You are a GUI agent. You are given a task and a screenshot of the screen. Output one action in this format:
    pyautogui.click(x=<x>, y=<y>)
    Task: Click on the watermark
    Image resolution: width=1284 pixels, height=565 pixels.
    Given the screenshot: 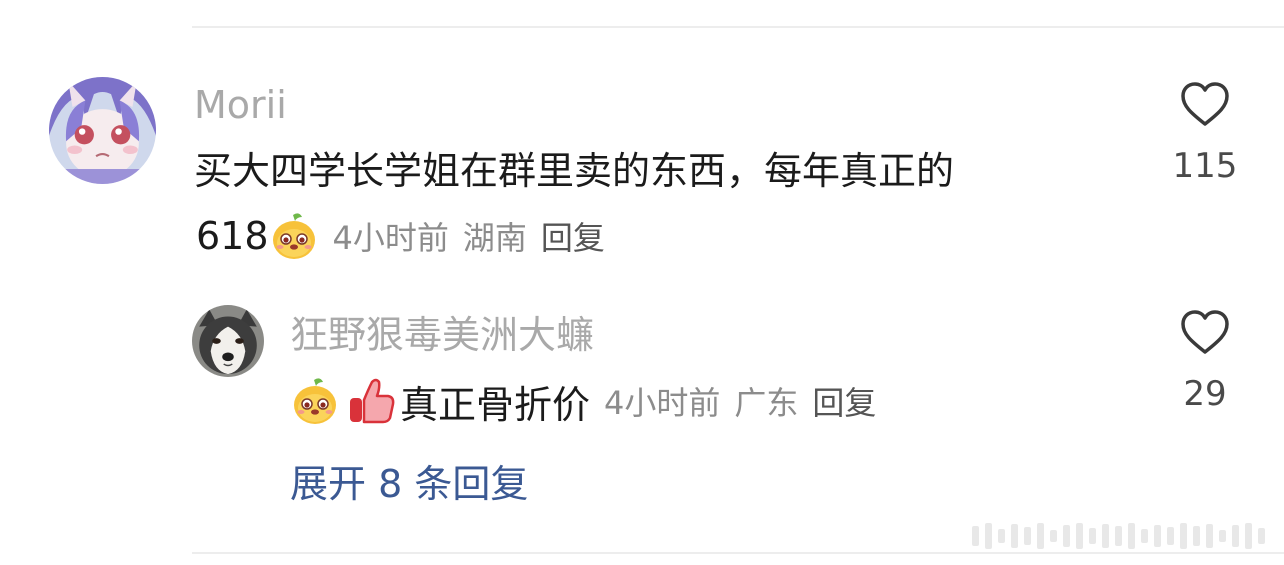 What is the action you would take?
    pyautogui.click(x=1121, y=536)
    